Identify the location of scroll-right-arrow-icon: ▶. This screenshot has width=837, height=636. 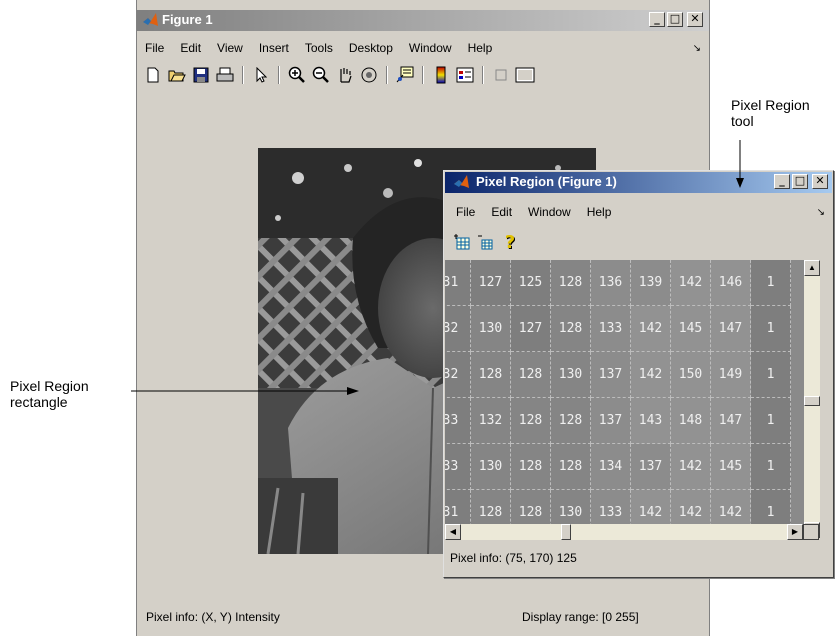
(795, 532).